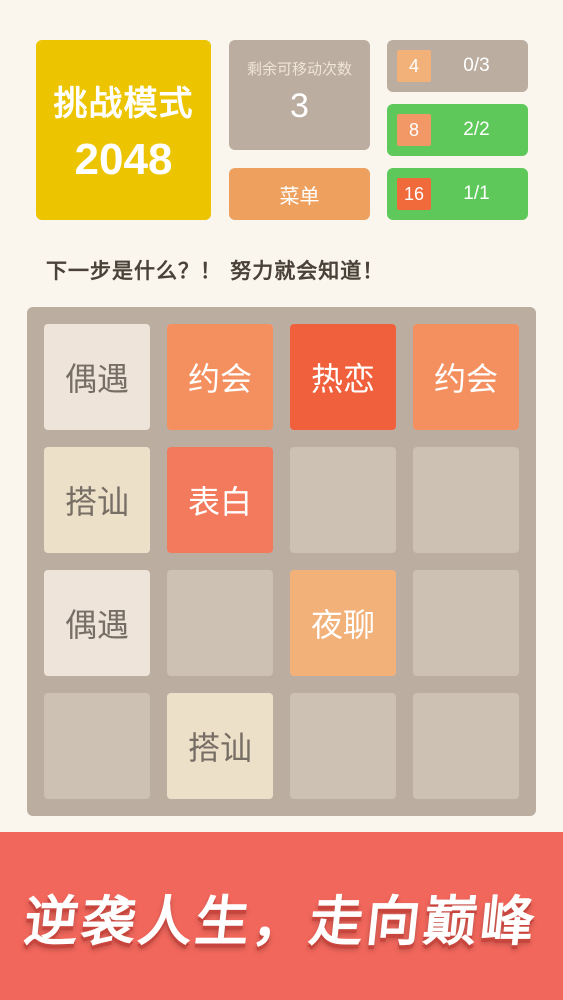  What do you see at coordinates (123, 130) in the screenshot?
I see `game-logo: 挑战模式 2048` at bounding box center [123, 130].